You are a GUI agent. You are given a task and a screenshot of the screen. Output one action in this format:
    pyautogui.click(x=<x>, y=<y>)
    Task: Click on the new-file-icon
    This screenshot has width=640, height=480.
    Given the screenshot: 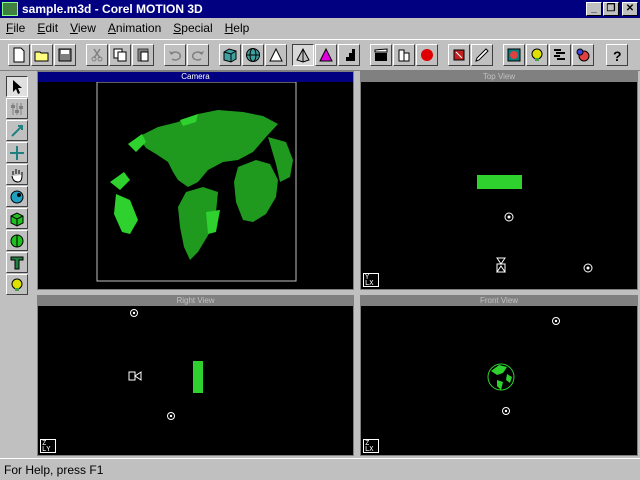 What is the action you would take?
    pyautogui.click(x=19, y=55)
    